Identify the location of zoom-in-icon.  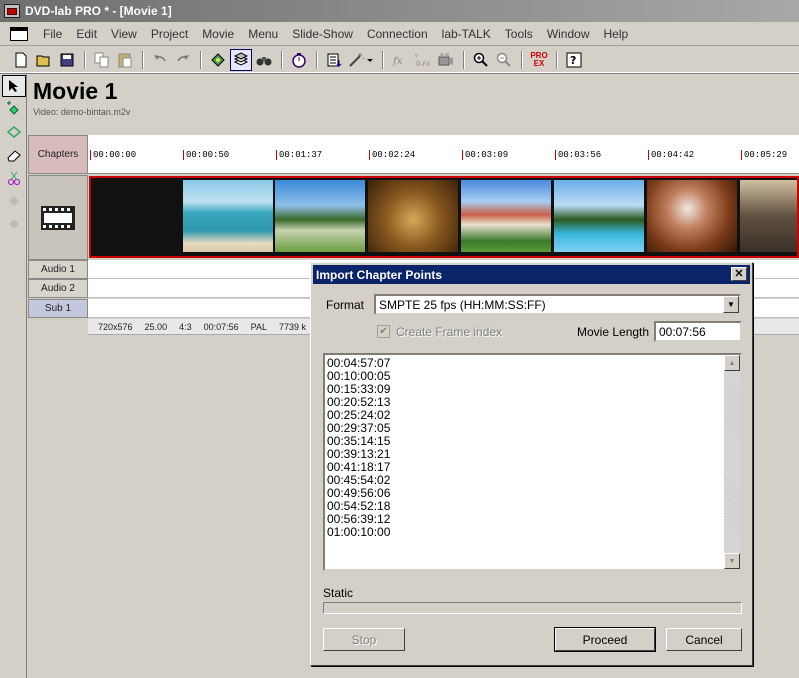
(481, 60).